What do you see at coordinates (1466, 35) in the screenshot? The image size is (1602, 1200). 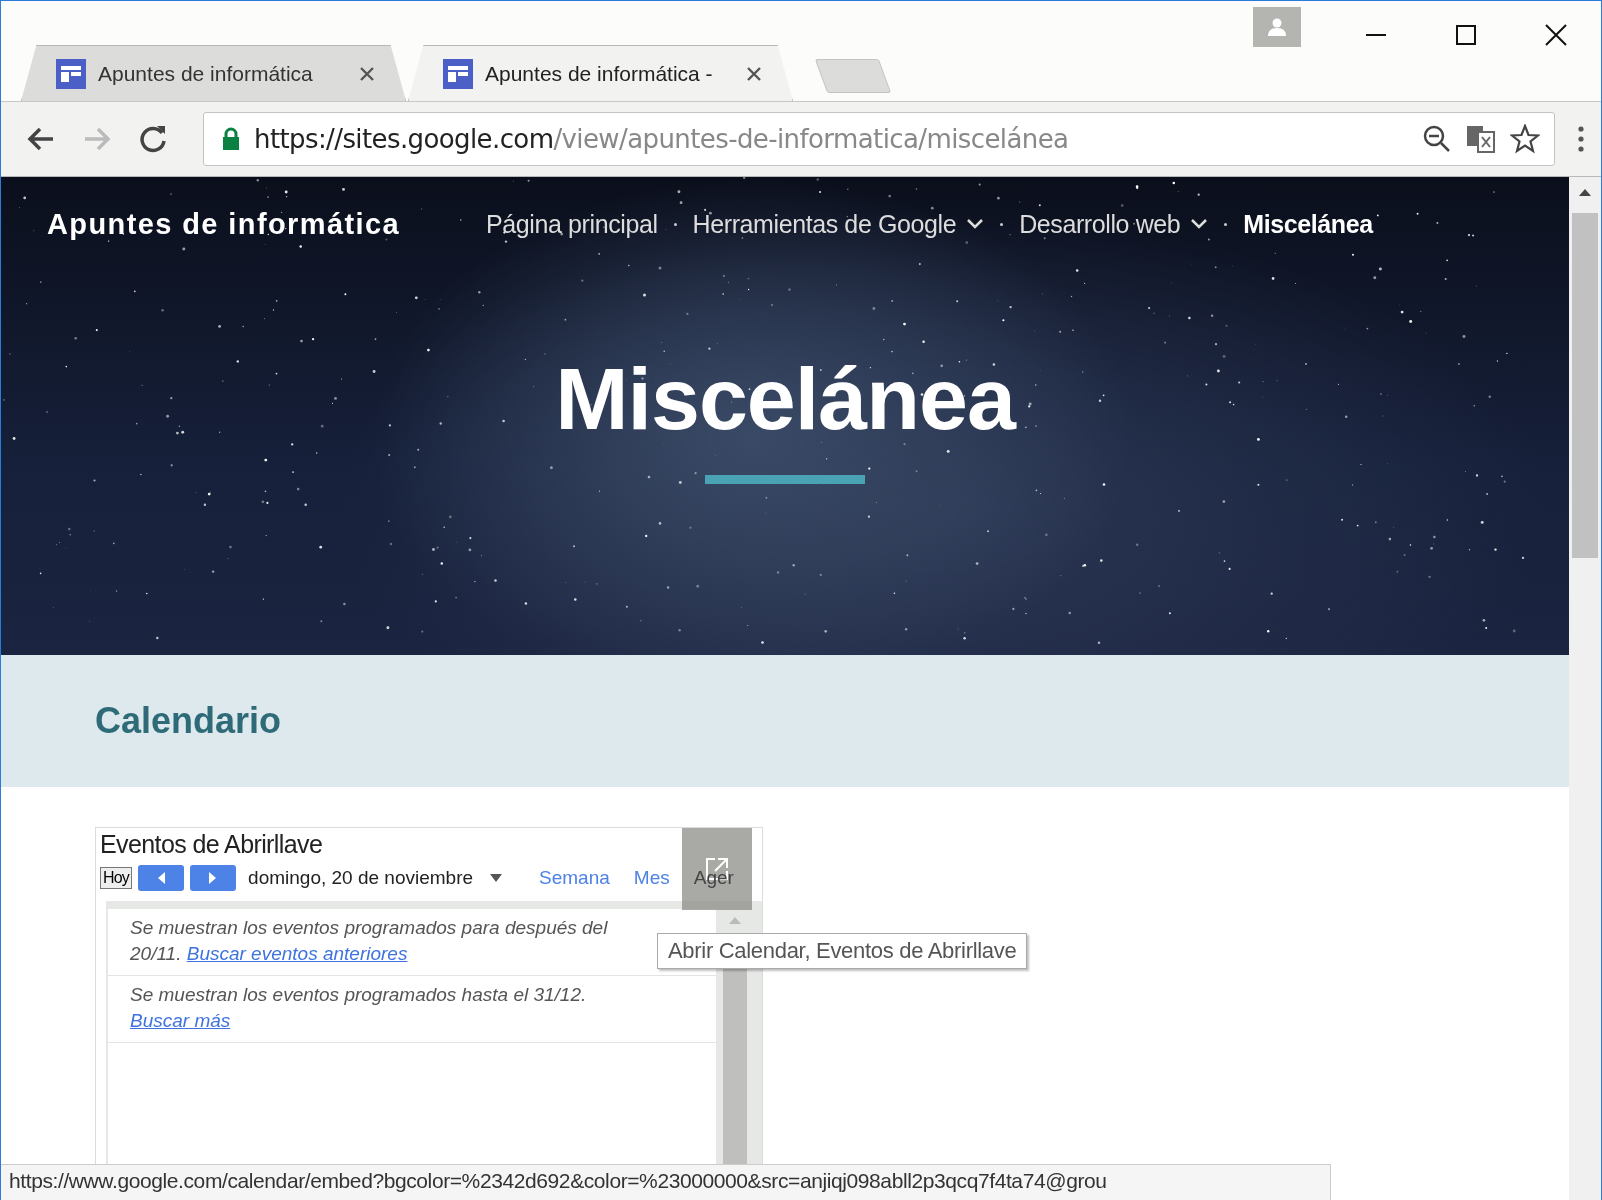 I see `maximize-icon` at bounding box center [1466, 35].